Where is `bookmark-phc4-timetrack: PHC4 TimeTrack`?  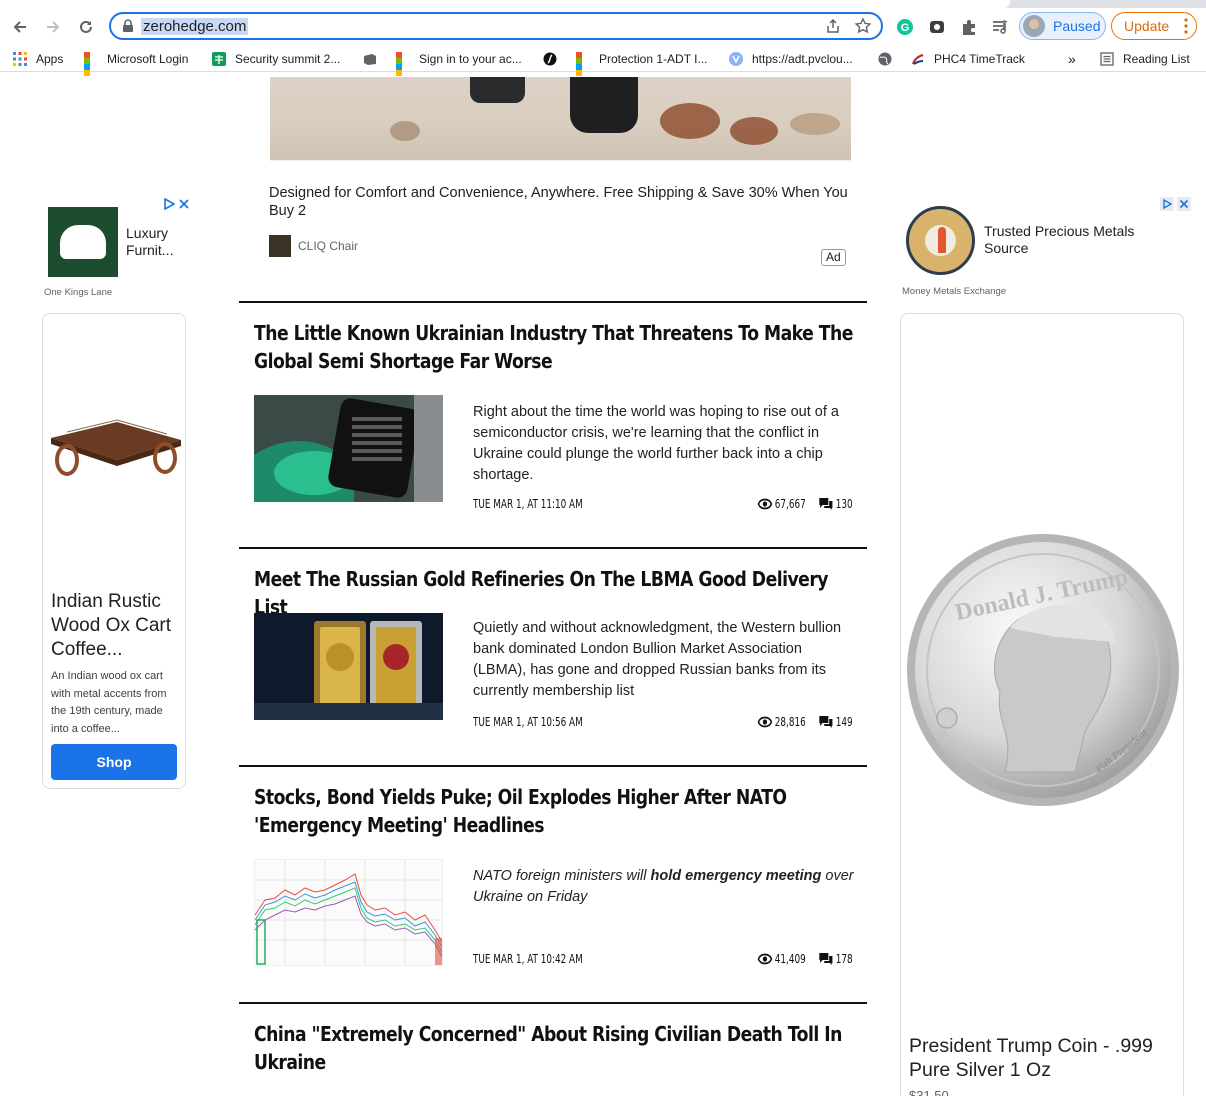 bookmark-phc4-timetrack: PHC4 TimeTrack is located at coordinates (968, 59).